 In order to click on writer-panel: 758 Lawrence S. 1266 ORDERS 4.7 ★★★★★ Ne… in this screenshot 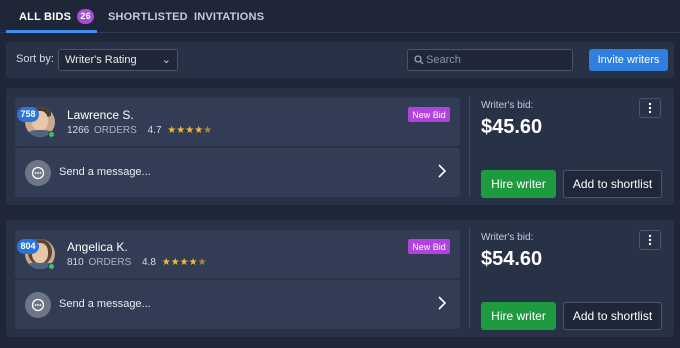, I will do `click(237, 122)`.